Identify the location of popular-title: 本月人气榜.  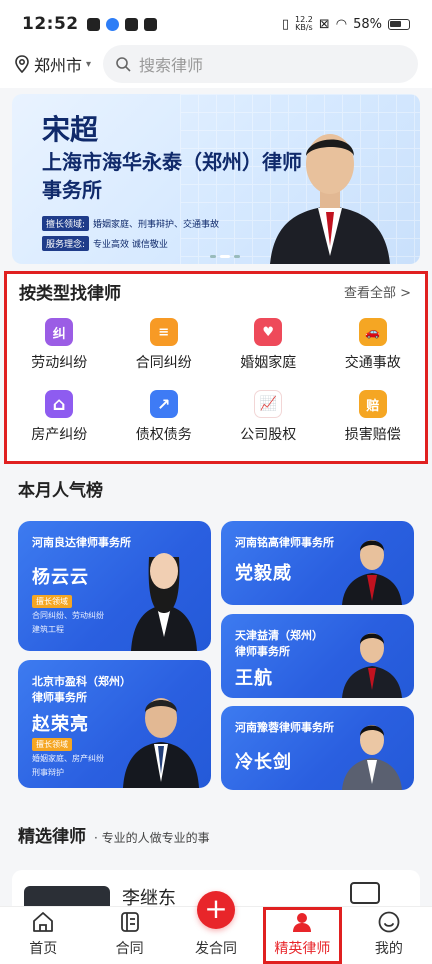
(60, 491).